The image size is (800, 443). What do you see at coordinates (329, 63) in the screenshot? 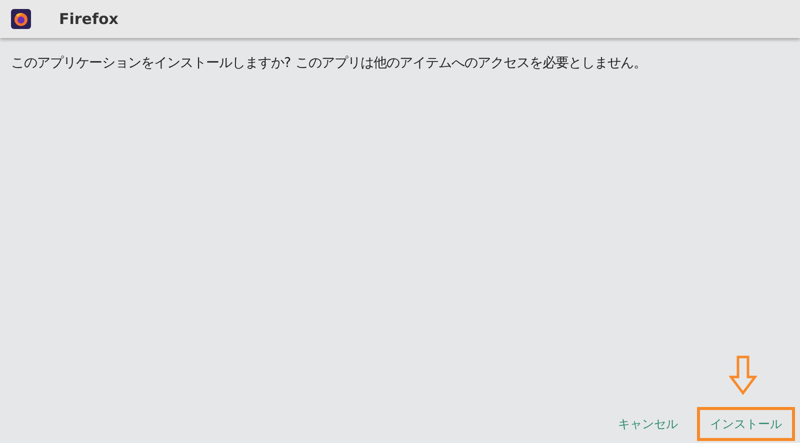
I see `install-message: このアプリケーションをインストールしますか? このアプリは他のアイテムへのアクセスを必要としません。` at bounding box center [329, 63].